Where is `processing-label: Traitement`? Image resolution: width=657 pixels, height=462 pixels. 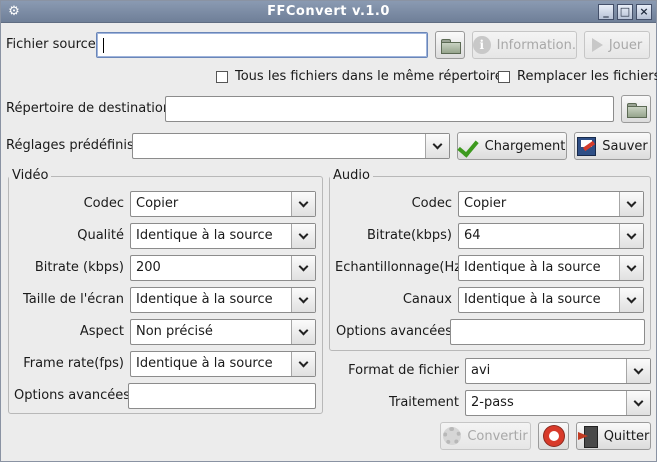 processing-label: Traitement is located at coordinates (423, 402).